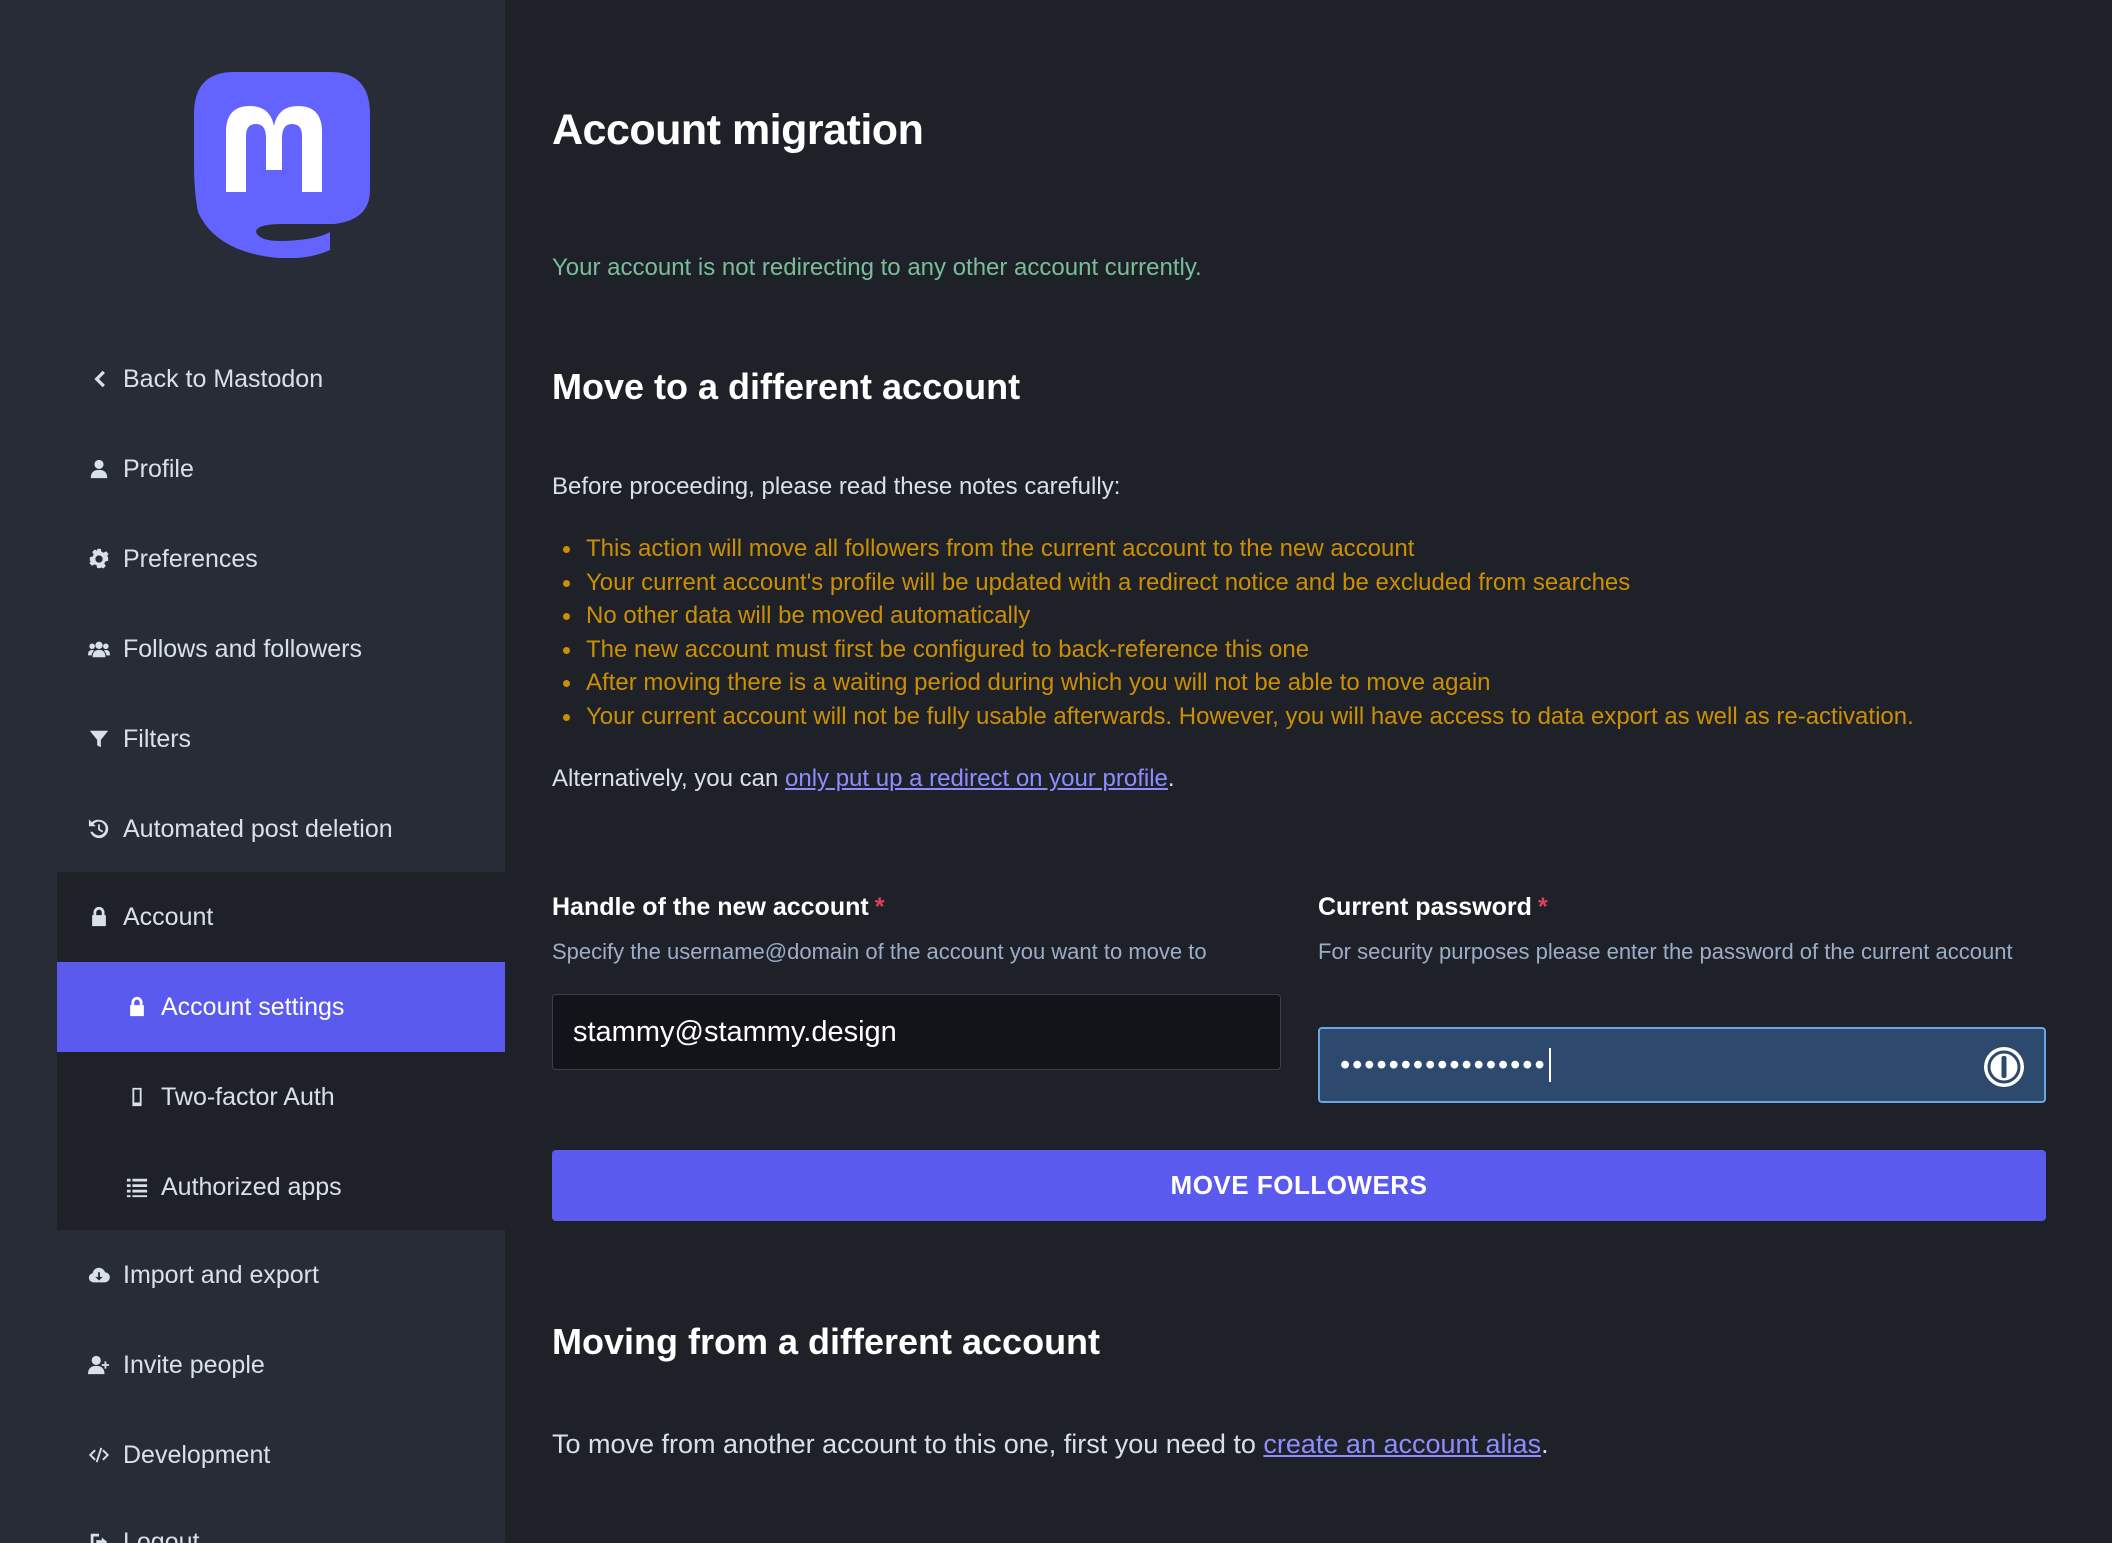 The height and width of the screenshot is (1543, 2112). Describe the element at coordinates (99, 829) in the screenshot. I see `history-icon` at that location.